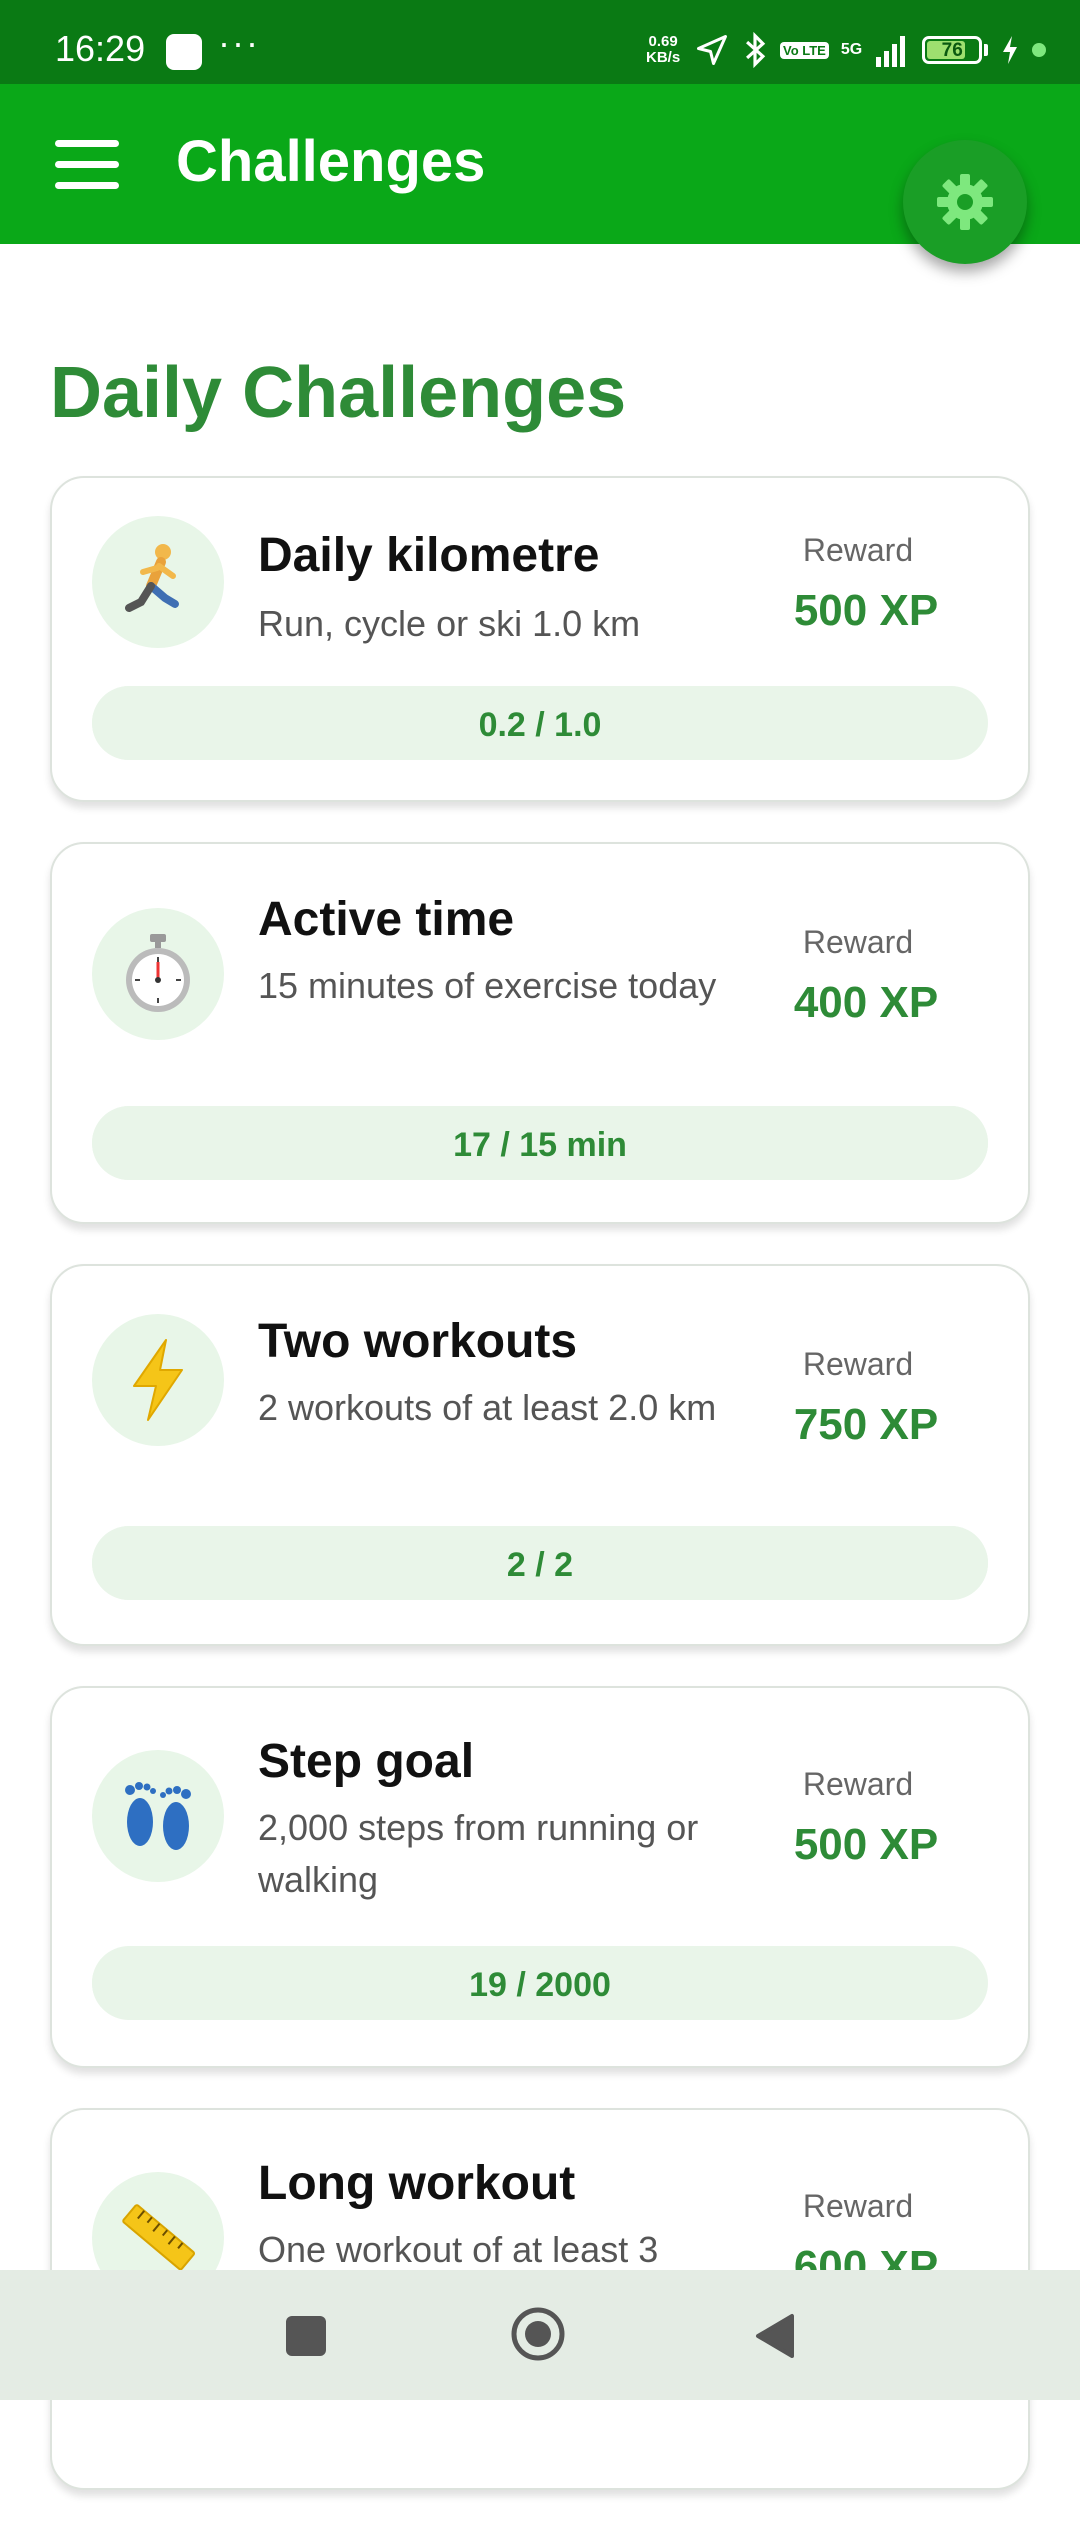 Image resolution: width=1080 pixels, height=2530 pixels. What do you see at coordinates (487, 1407) in the screenshot?
I see `challenge-description: 2 workouts of at least 2.0 km` at bounding box center [487, 1407].